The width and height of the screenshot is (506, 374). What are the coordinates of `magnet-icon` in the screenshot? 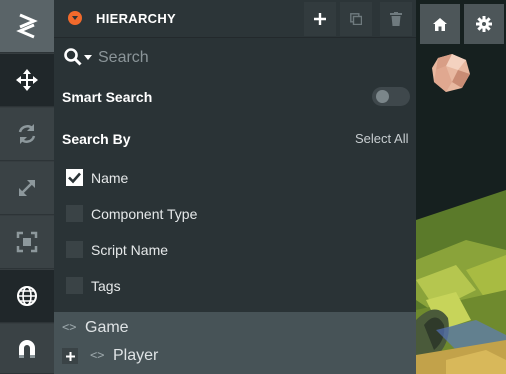 It's located at (27, 348).